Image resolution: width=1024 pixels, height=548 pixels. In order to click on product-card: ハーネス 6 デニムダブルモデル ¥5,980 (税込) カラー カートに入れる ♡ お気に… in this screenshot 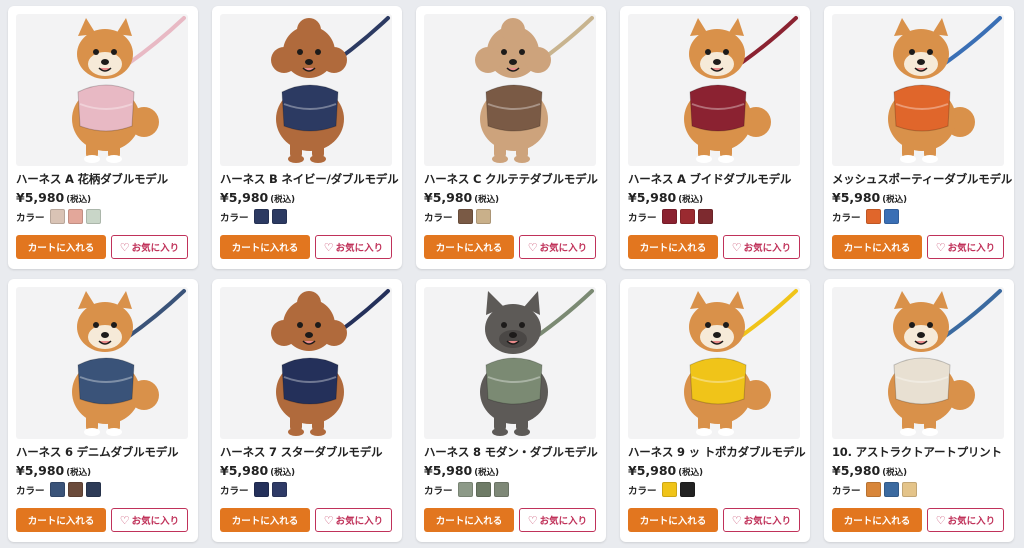, I will do `click(103, 410)`.